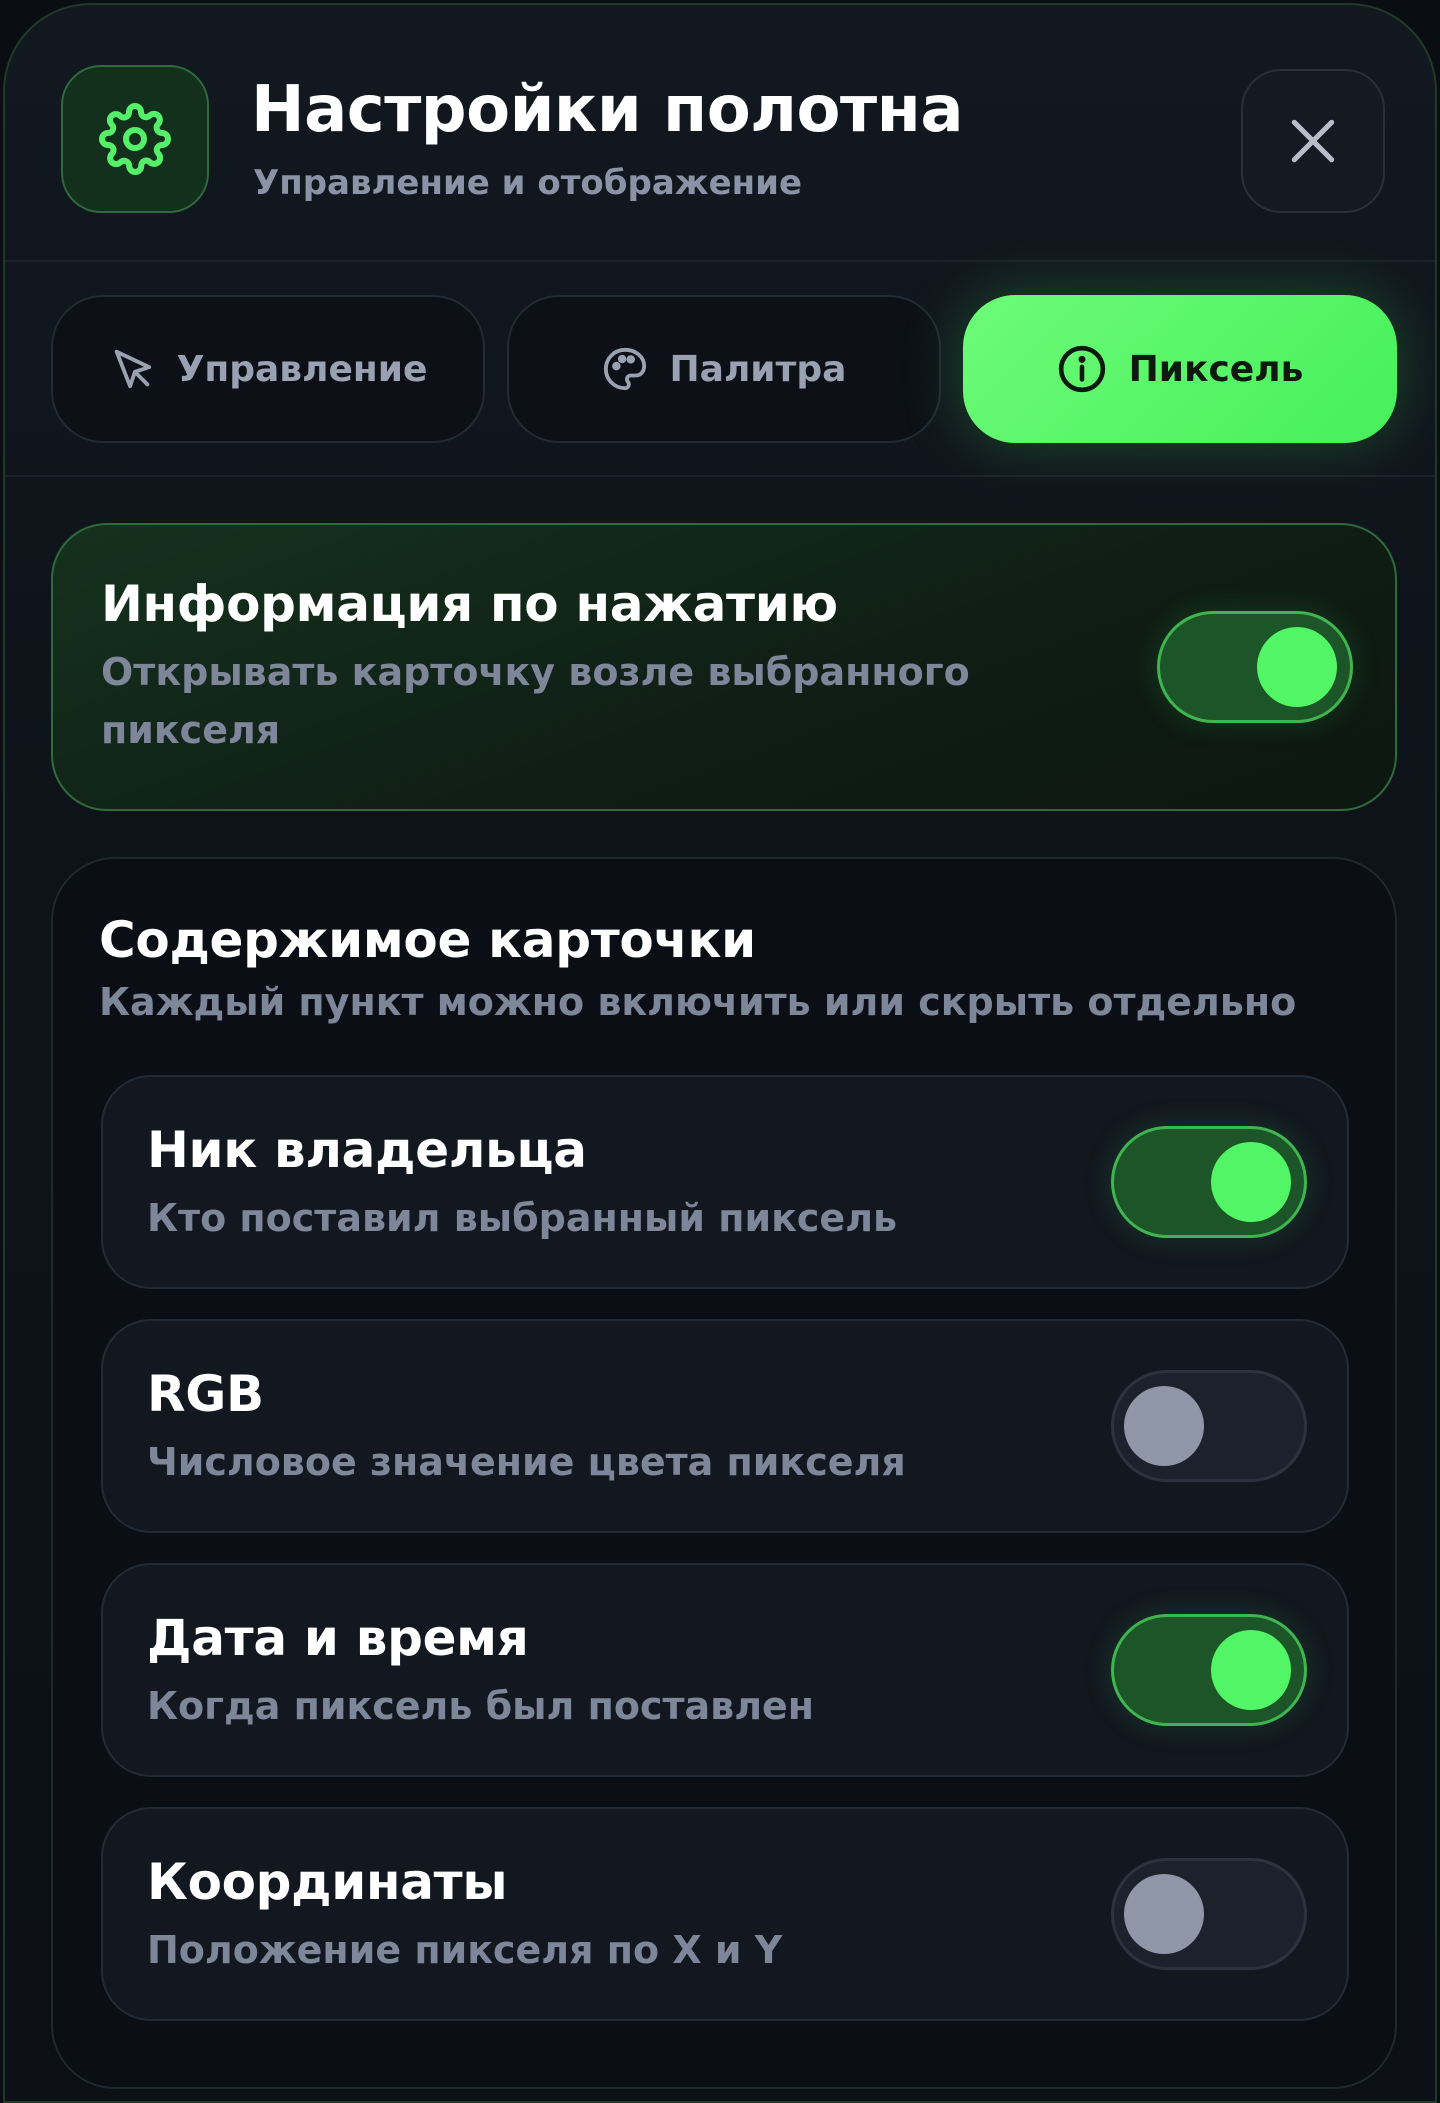 The image size is (1440, 2103). I want to click on rgb-row: RGB Числовое значение цвета пикселя, so click(725, 1426).